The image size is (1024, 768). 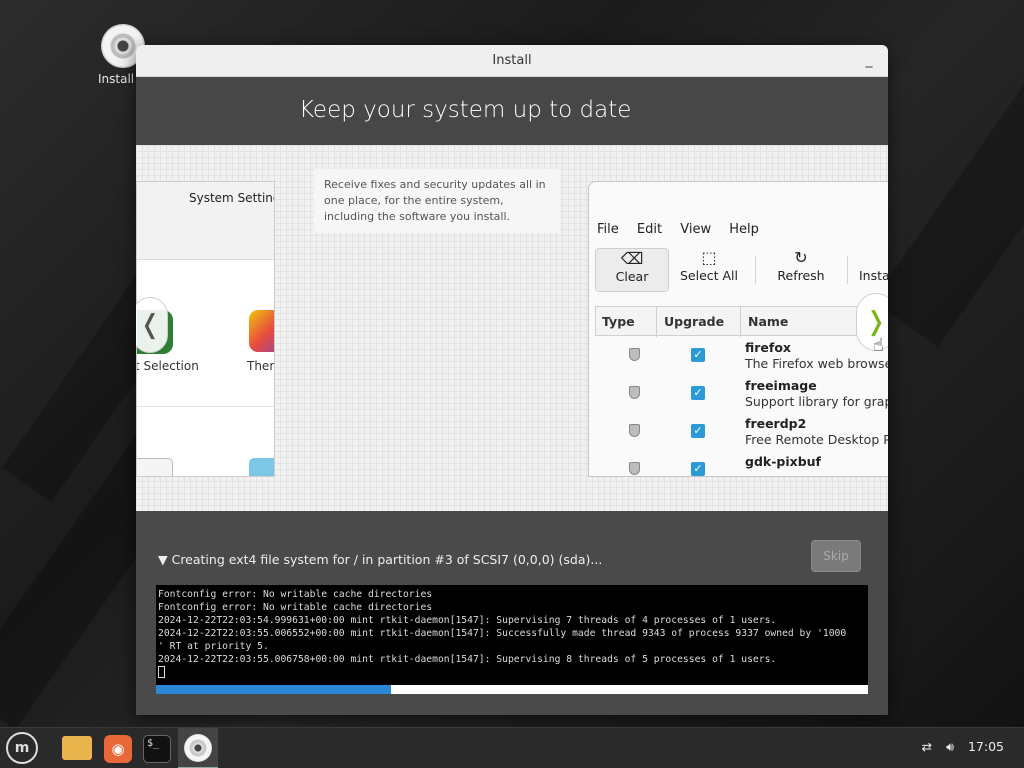 What do you see at coordinates (632, 276) in the screenshot?
I see `clear-label: Clear` at bounding box center [632, 276].